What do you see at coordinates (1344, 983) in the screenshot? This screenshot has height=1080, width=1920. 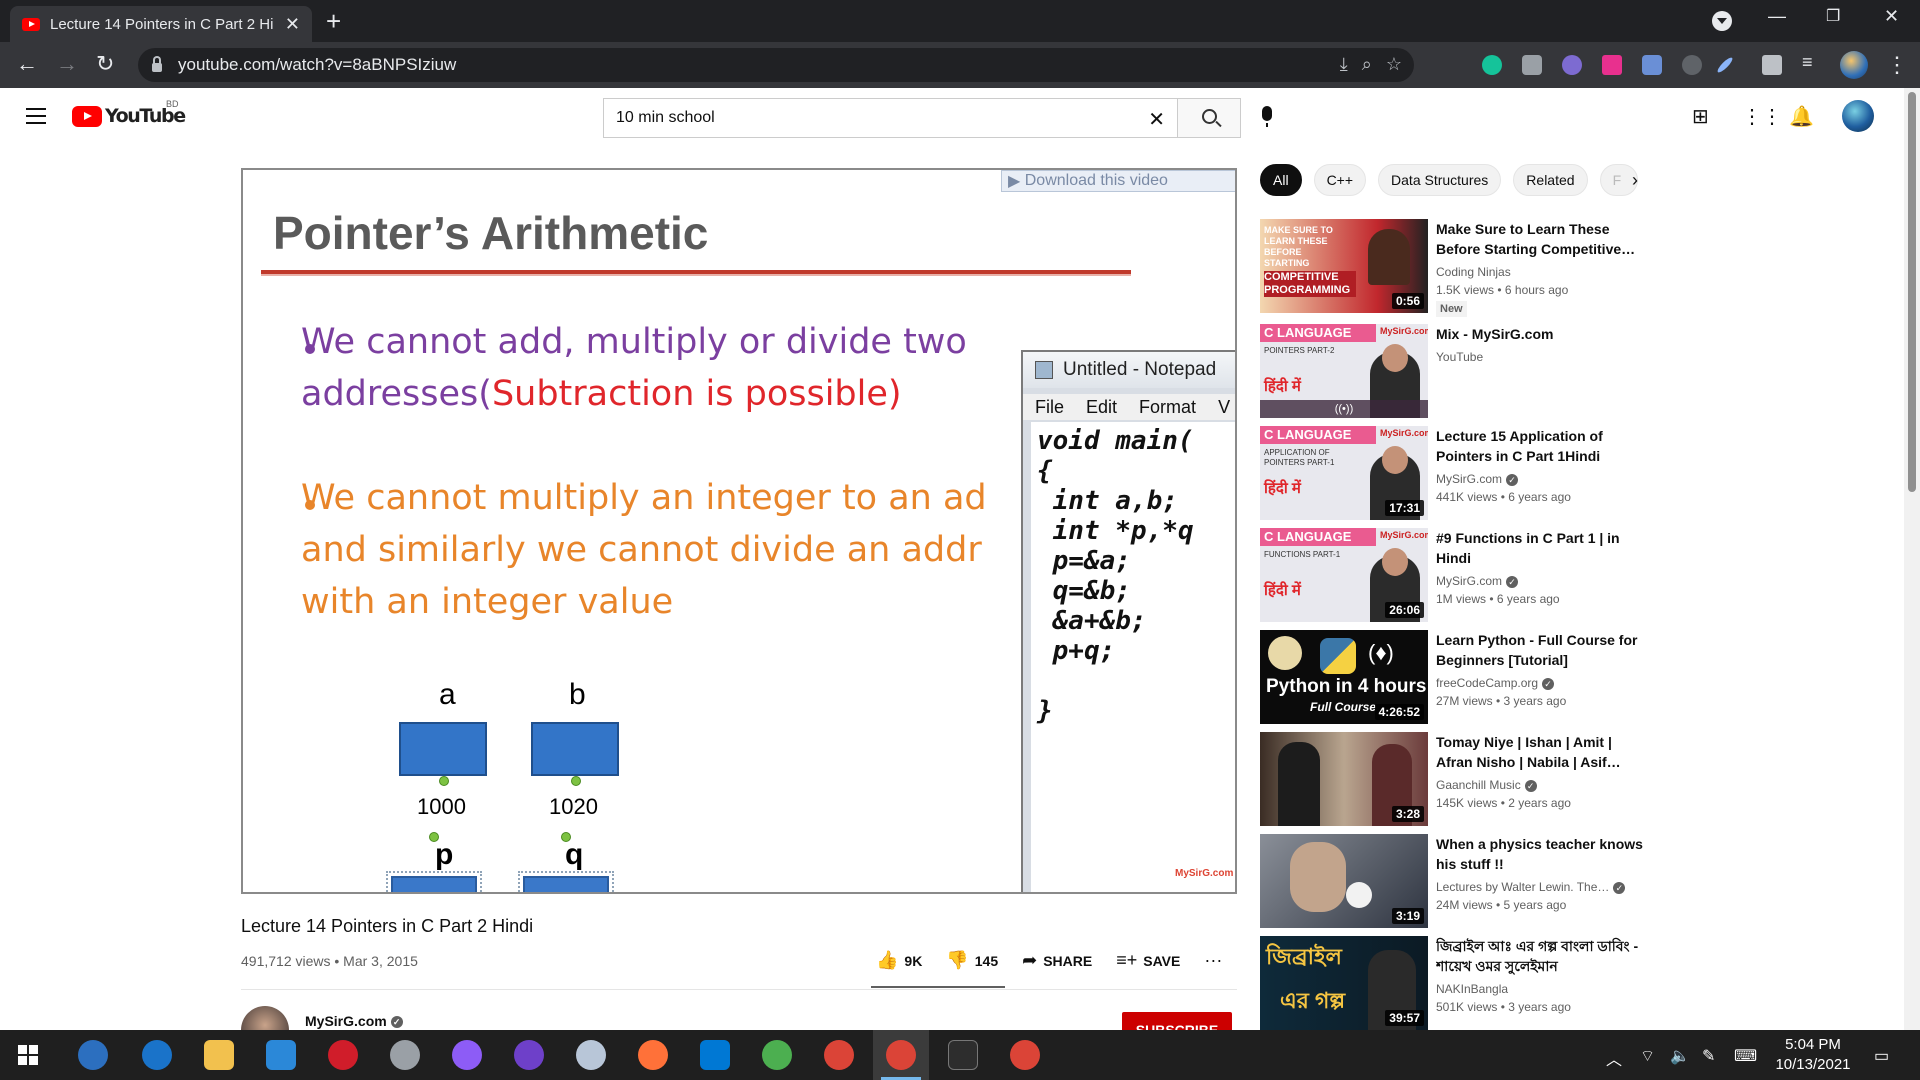 I see `video-thumbnail: জিব্রাইল এর গল্প 39:57` at bounding box center [1344, 983].